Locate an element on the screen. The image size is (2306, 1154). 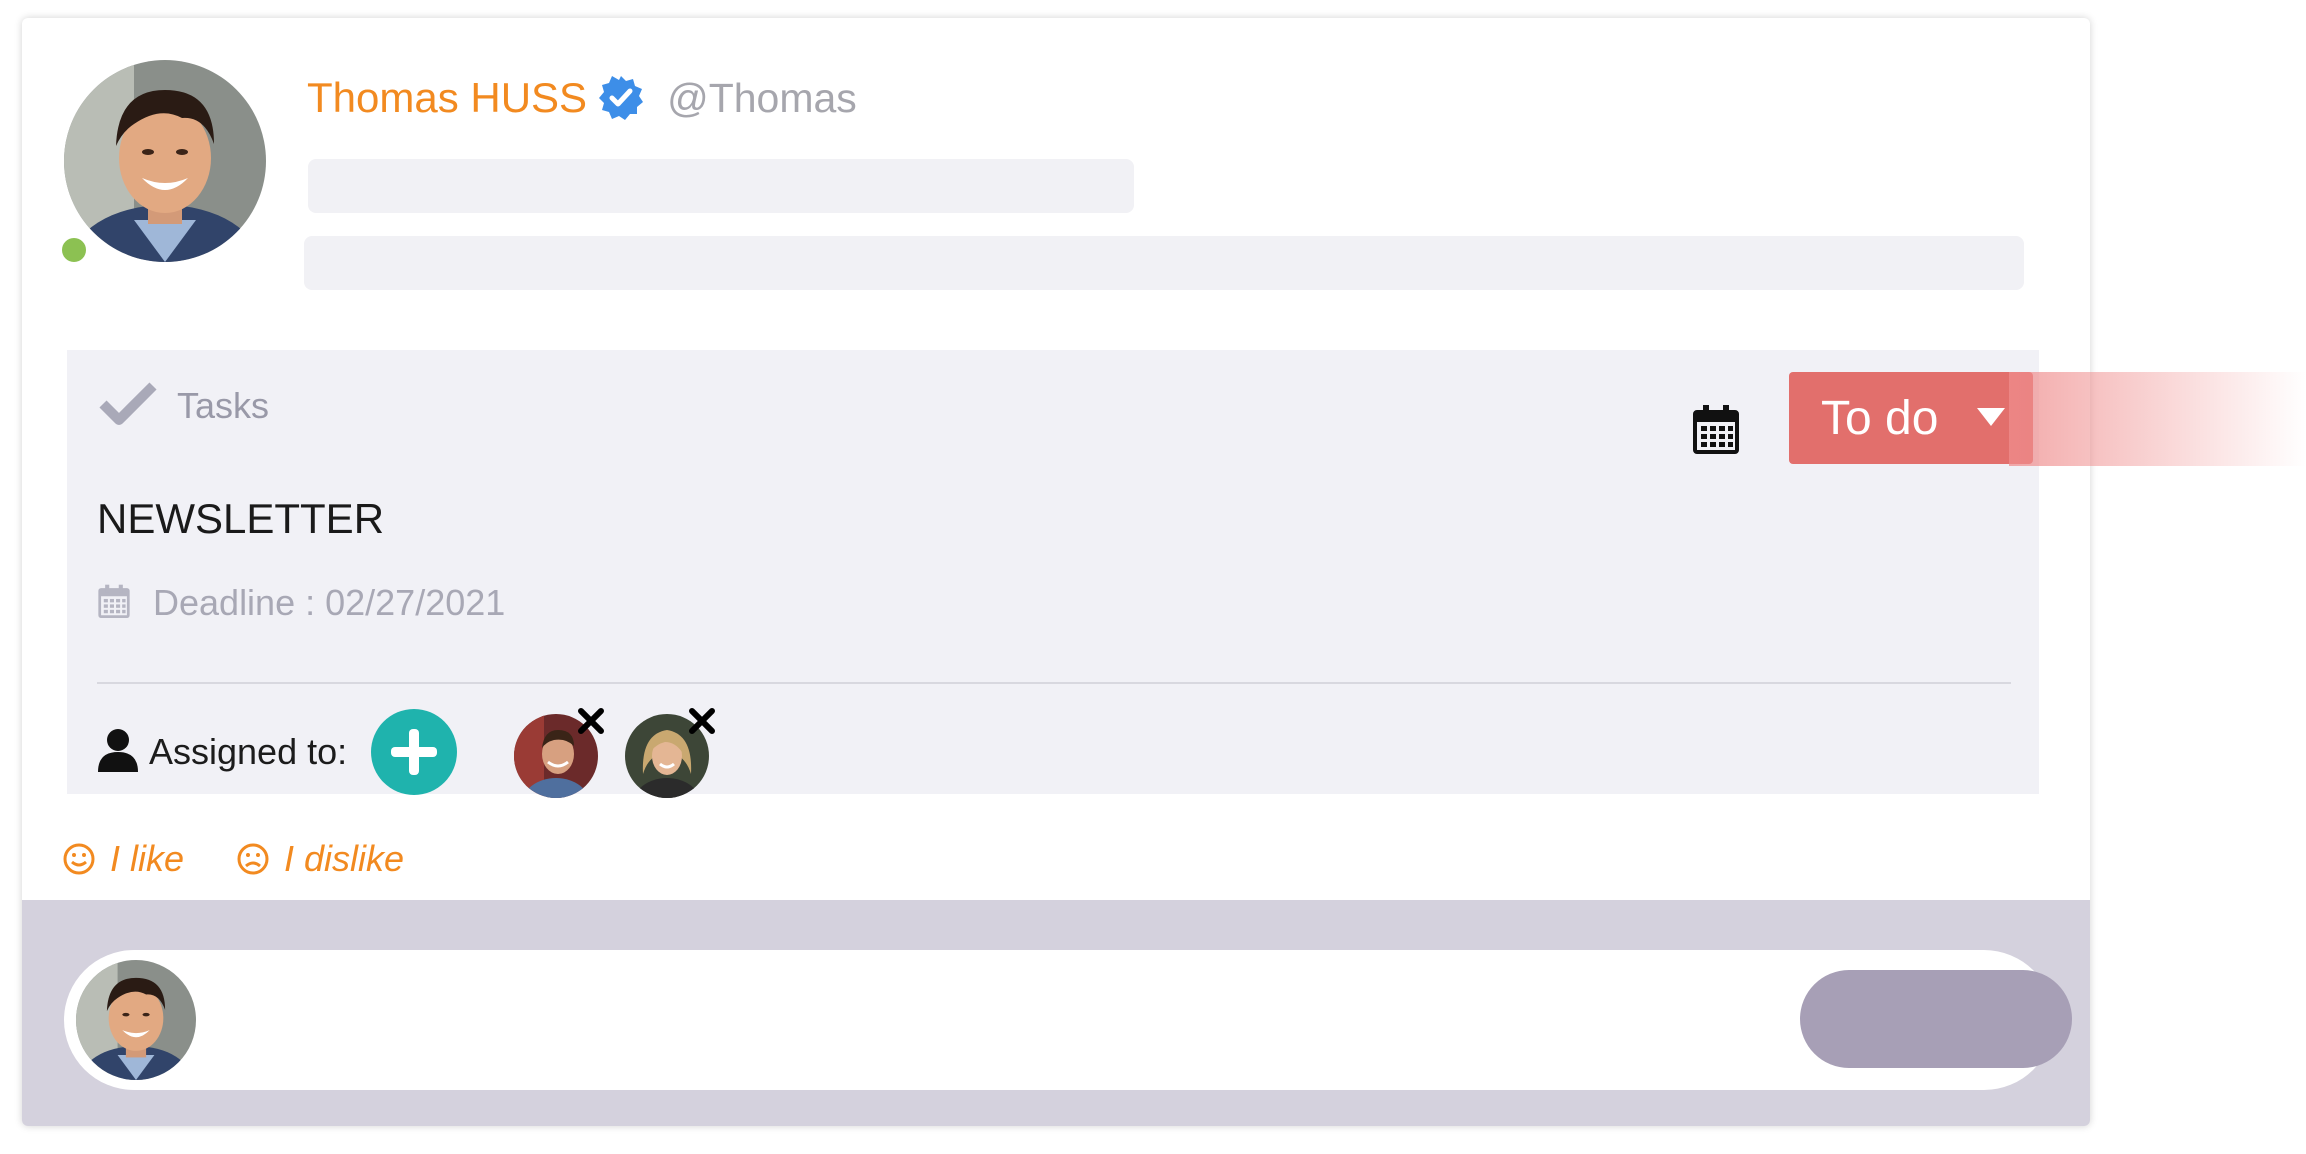
dislike-button: I dislike is located at coordinates (320, 859).